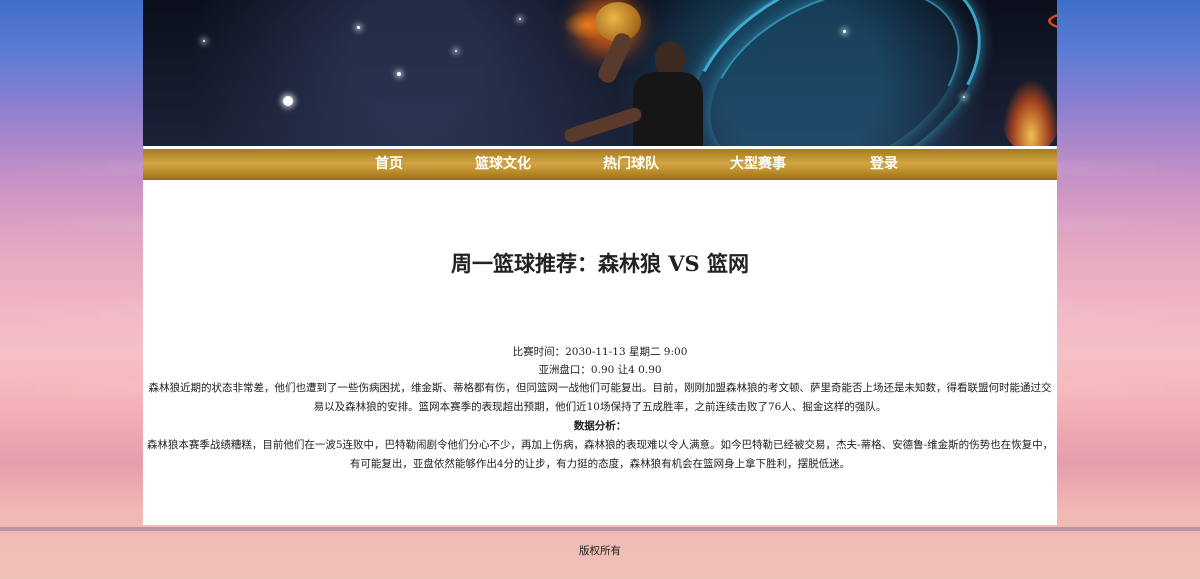  Describe the element at coordinates (389, 164) in the screenshot. I see `nav-item-home: 首页` at that location.